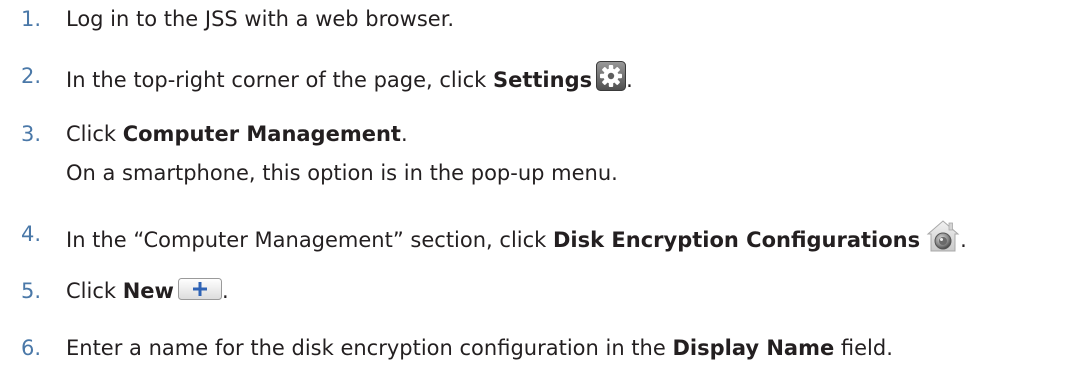 The height and width of the screenshot is (376, 1086). Describe the element at coordinates (31, 234) in the screenshot. I see `step-number: 4.` at that location.